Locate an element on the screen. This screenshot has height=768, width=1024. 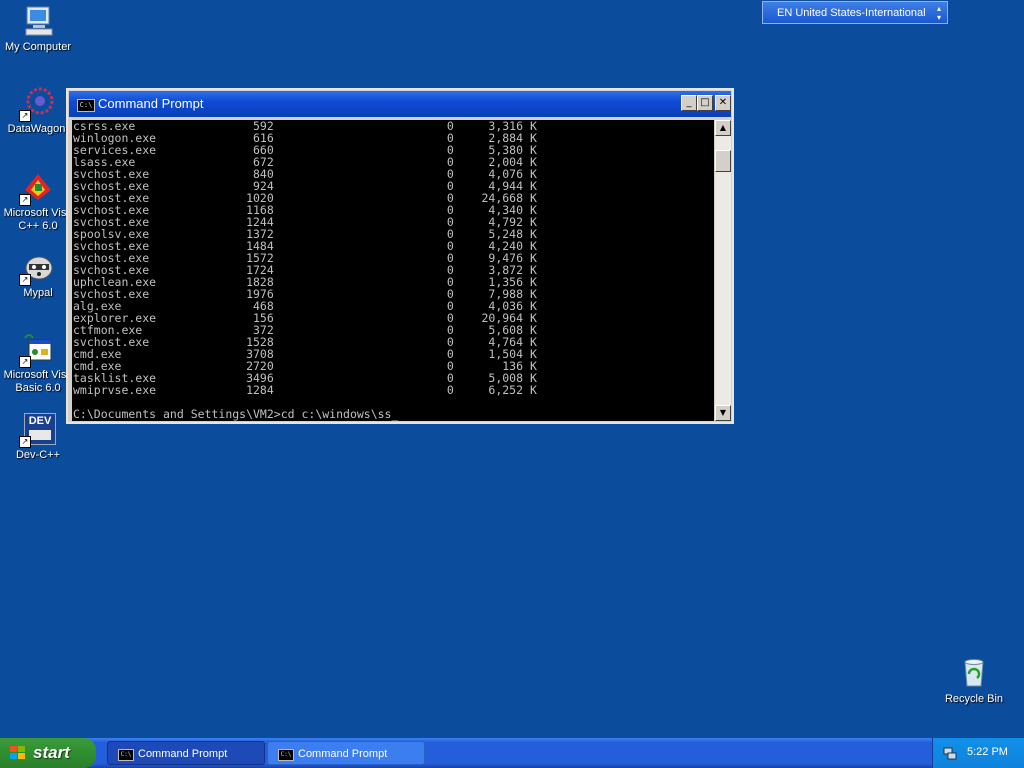
taskbar-item-command-prompt-2: C:\ Command Prompt is located at coordinates (346, 753).